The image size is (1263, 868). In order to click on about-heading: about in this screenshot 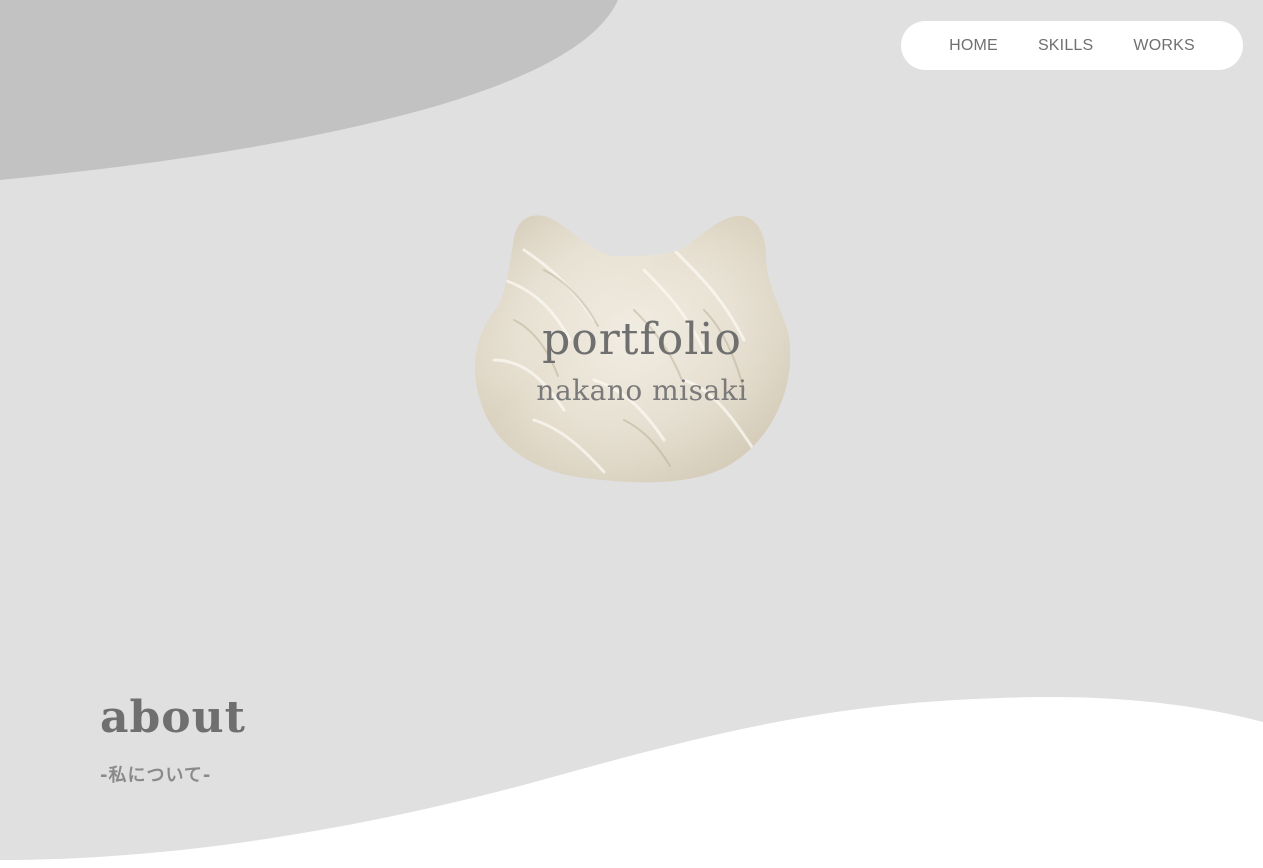, I will do `click(173, 717)`.